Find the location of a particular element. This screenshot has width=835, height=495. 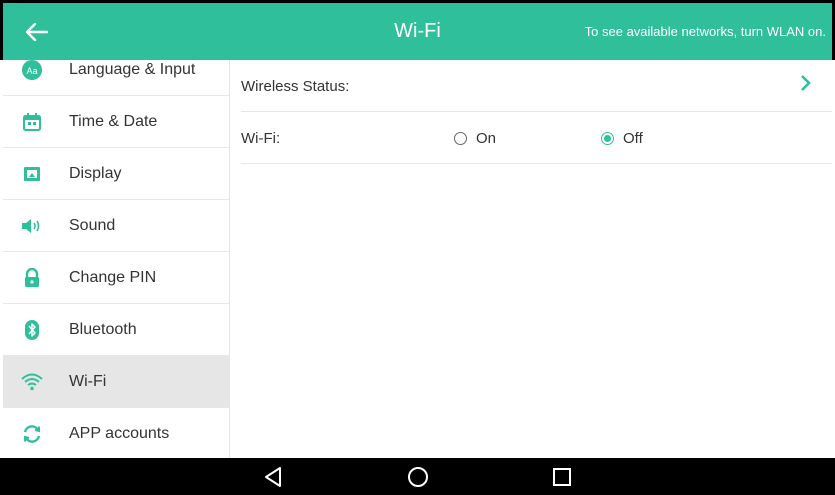

radio-checked-icon is located at coordinates (607, 138).